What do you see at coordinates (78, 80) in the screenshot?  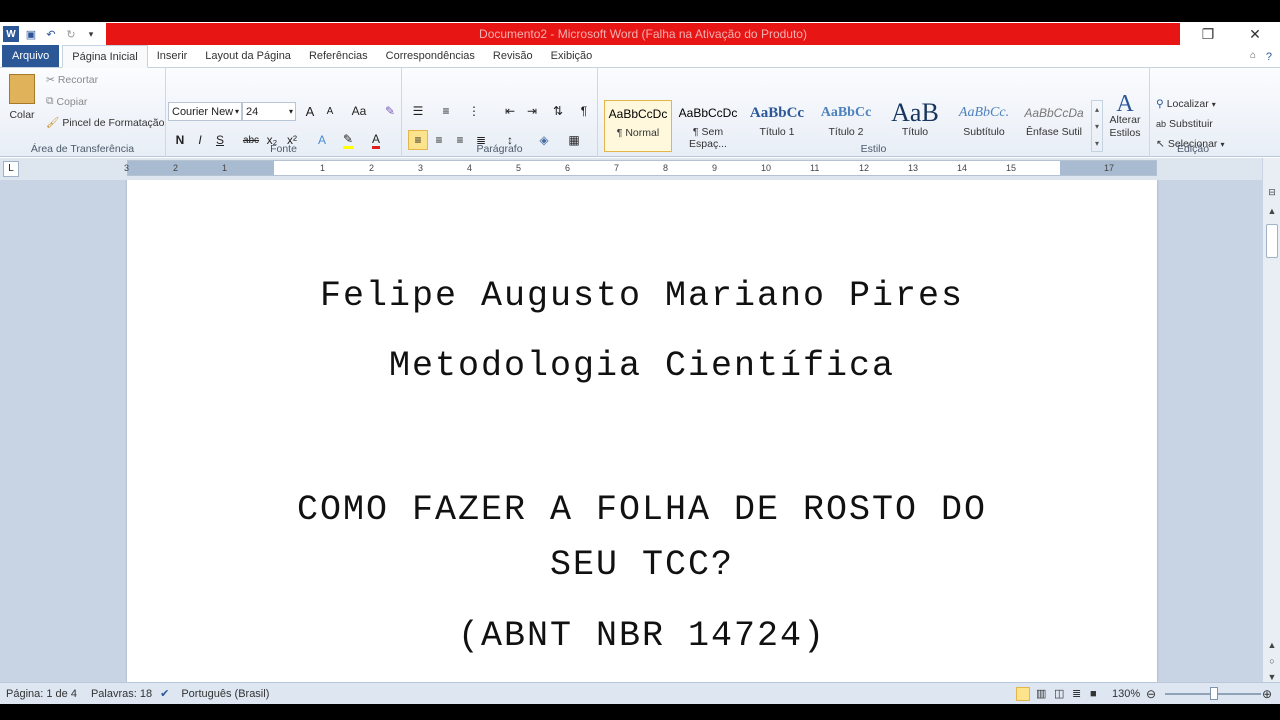 I see `cut-label: Recortar` at bounding box center [78, 80].